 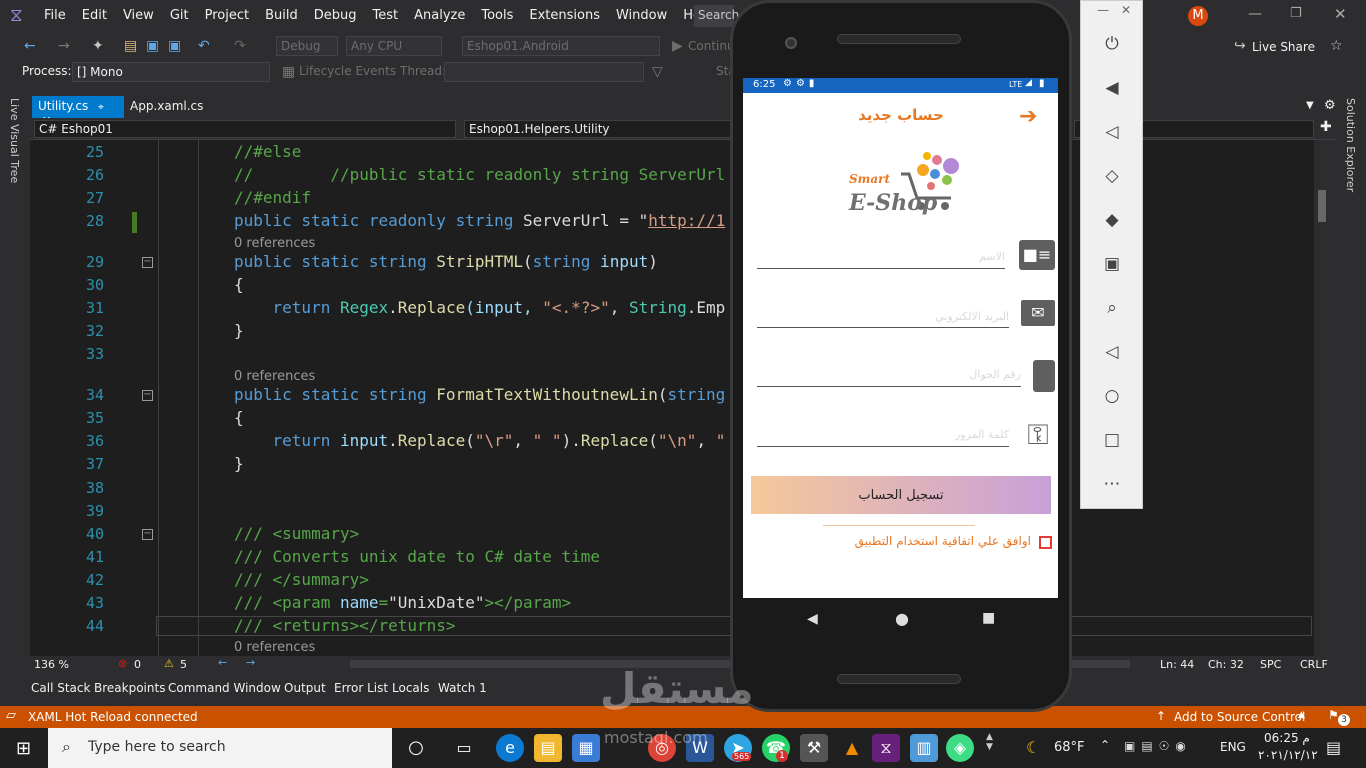 What do you see at coordinates (64, 46) in the screenshot?
I see `forward-icon: →` at bounding box center [64, 46].